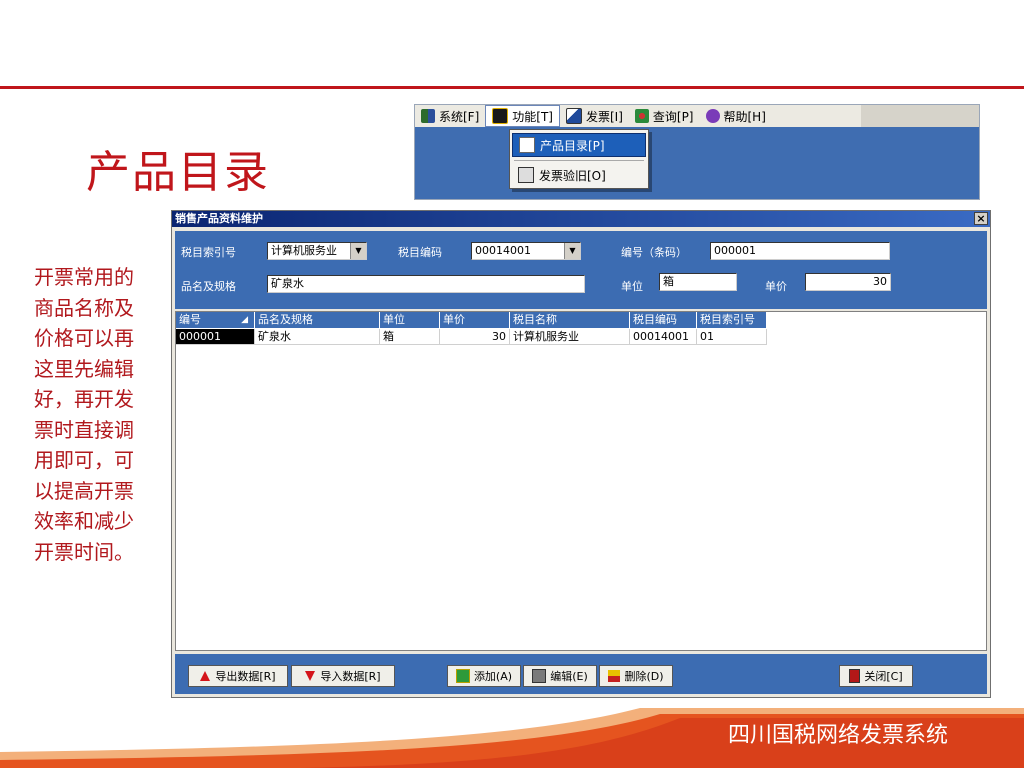 This screenshot has width=1024, height=768. Describe the element at coordinates (604, 116) in the screenshot. I see `menu-invoice-label: 发票[I]` at that location.